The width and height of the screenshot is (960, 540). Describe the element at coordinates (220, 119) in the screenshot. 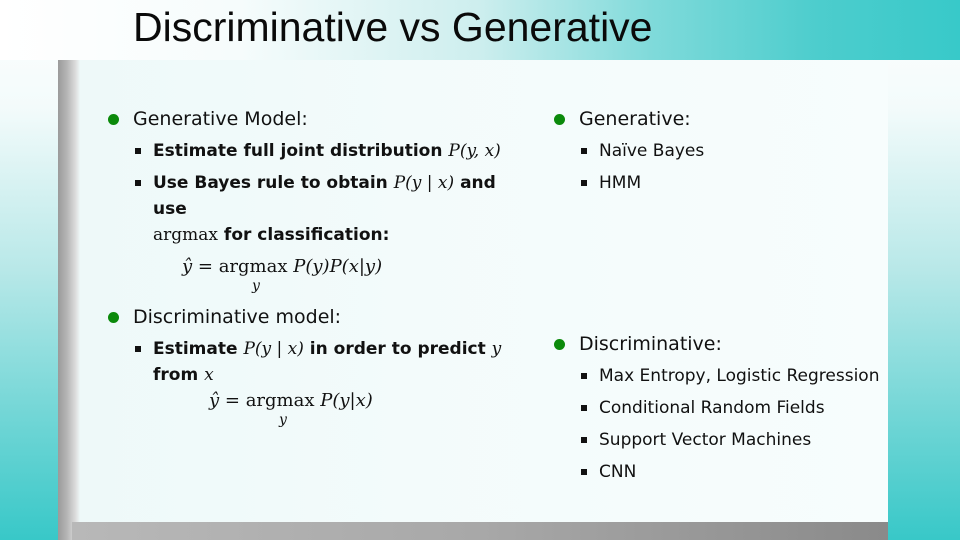

I see `heading-text: Generative Model:` at that location.